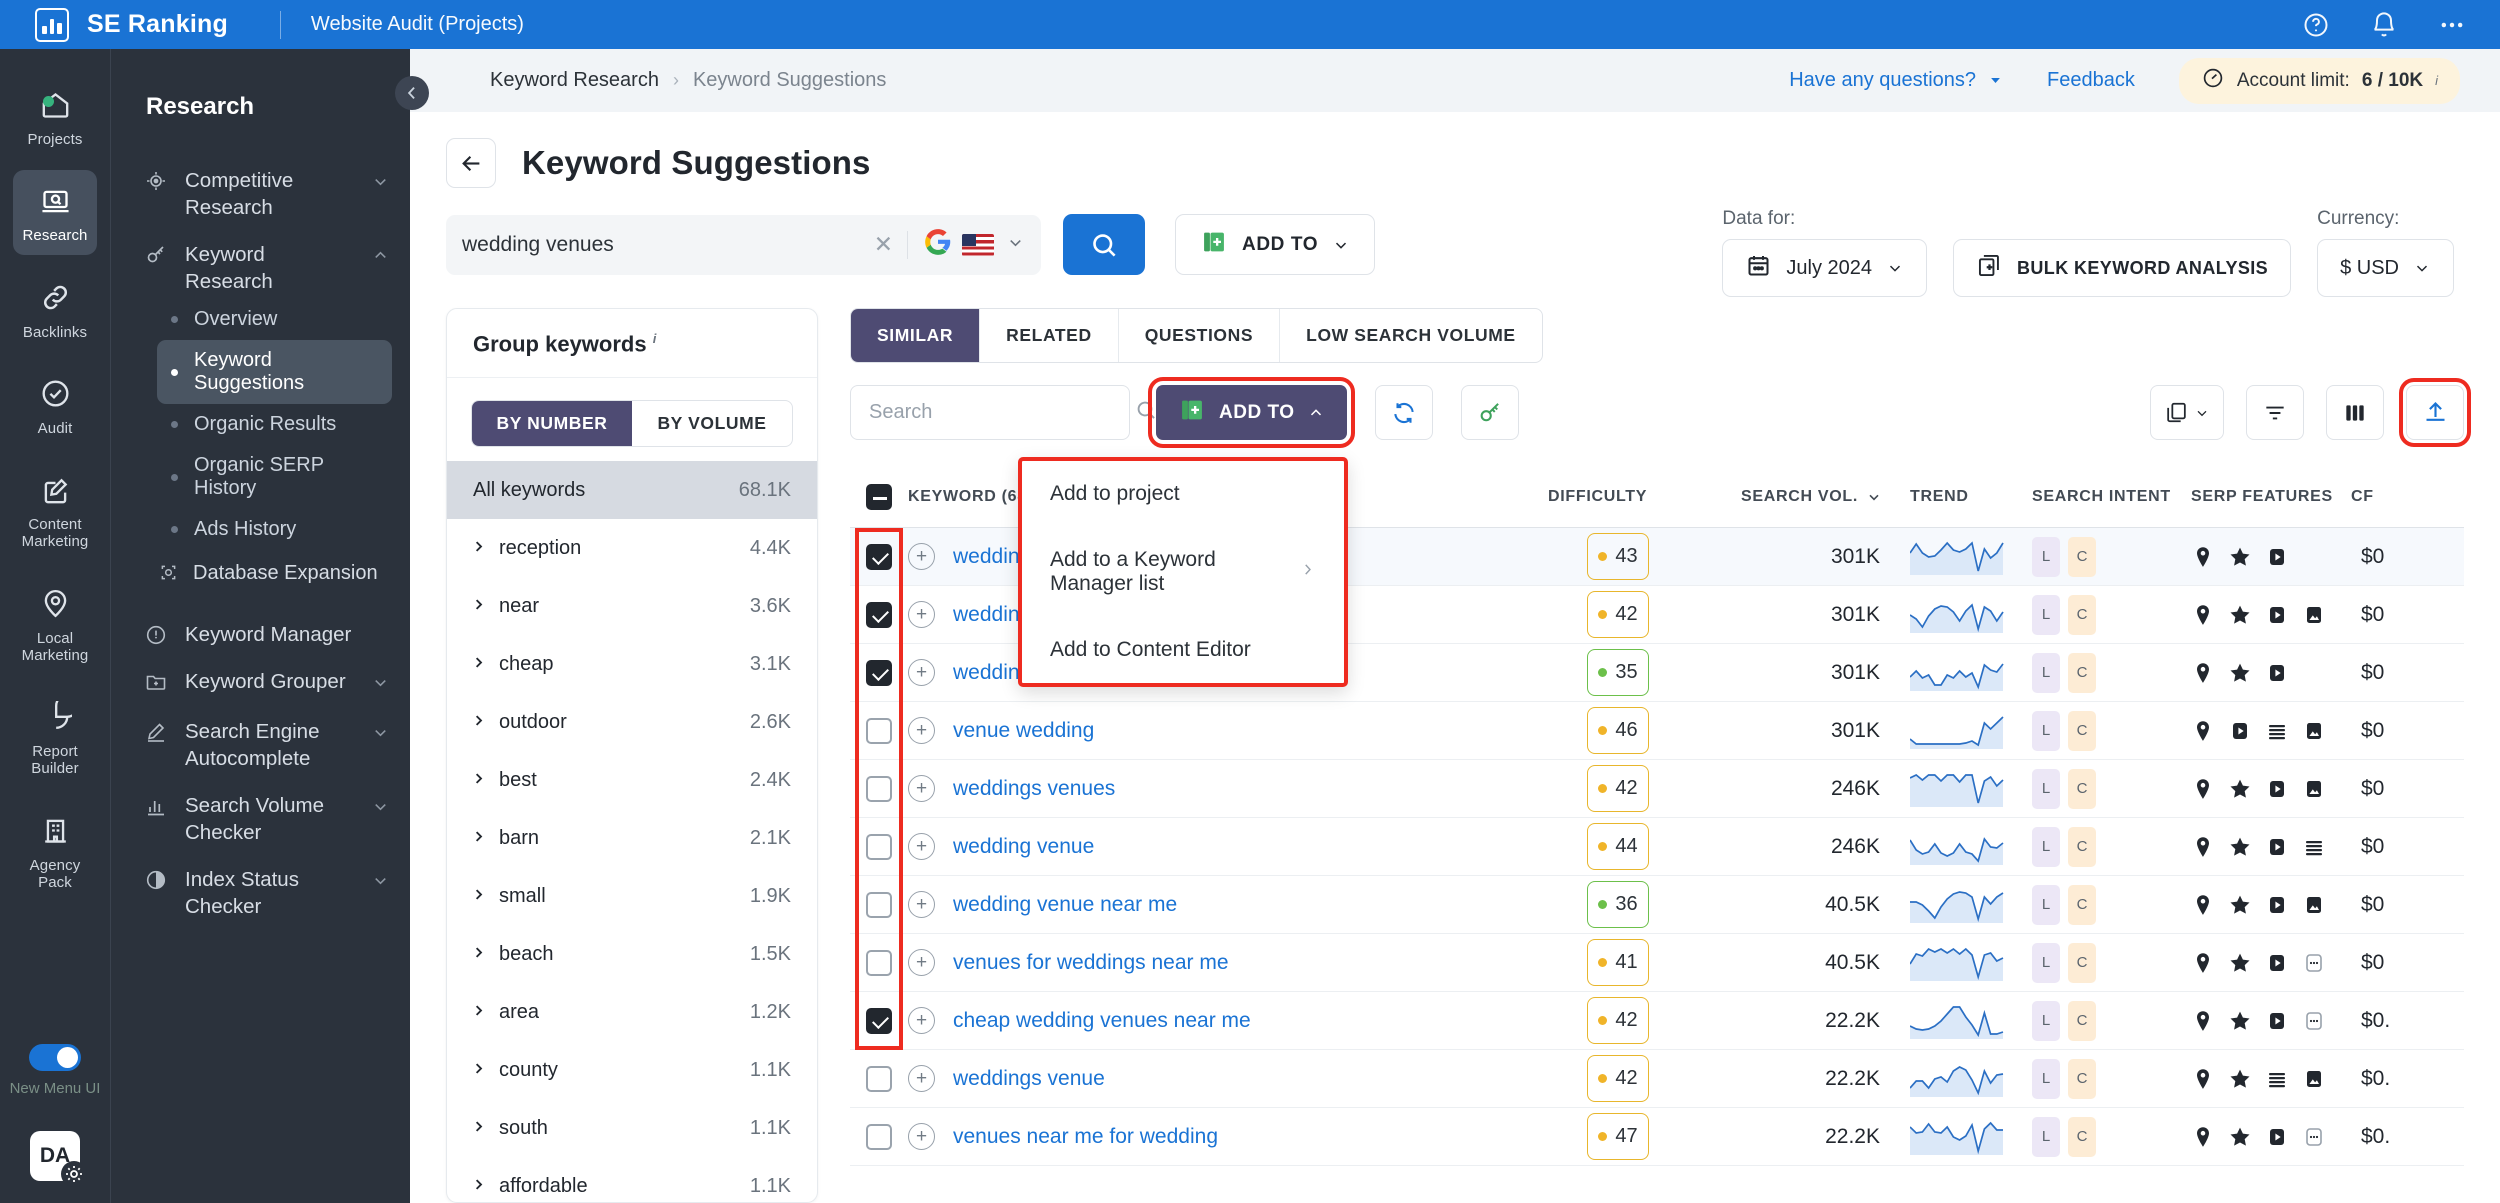 The height and width of the screenshot is (1203, 2500). Describe the element at coordinates (2095, 497) in the screenshot. I see `th-search-intent: SEARCH INTENT` at that location.